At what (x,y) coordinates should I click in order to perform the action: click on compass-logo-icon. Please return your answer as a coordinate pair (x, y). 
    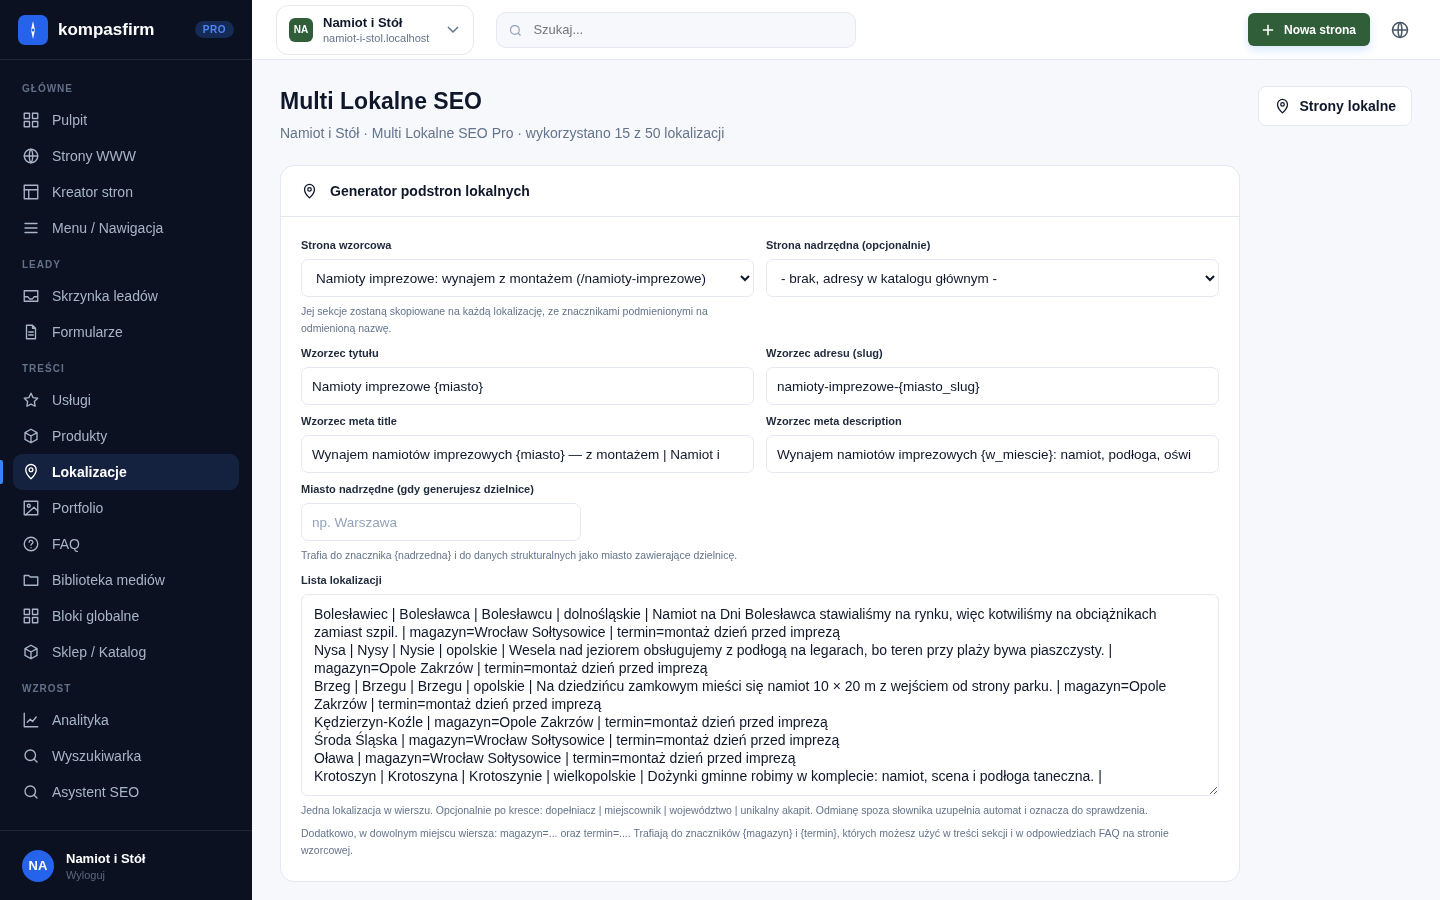
    Looking at the image, I should click on (33, 29).